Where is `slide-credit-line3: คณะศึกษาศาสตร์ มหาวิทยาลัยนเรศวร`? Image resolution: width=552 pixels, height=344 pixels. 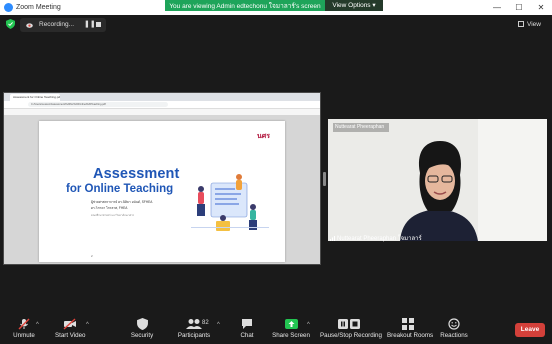 slide-credit-line3: คณะศึกษาศาสตร์ มหาวิทยาลัยนเรศวร is located at coordinates (113, 215).